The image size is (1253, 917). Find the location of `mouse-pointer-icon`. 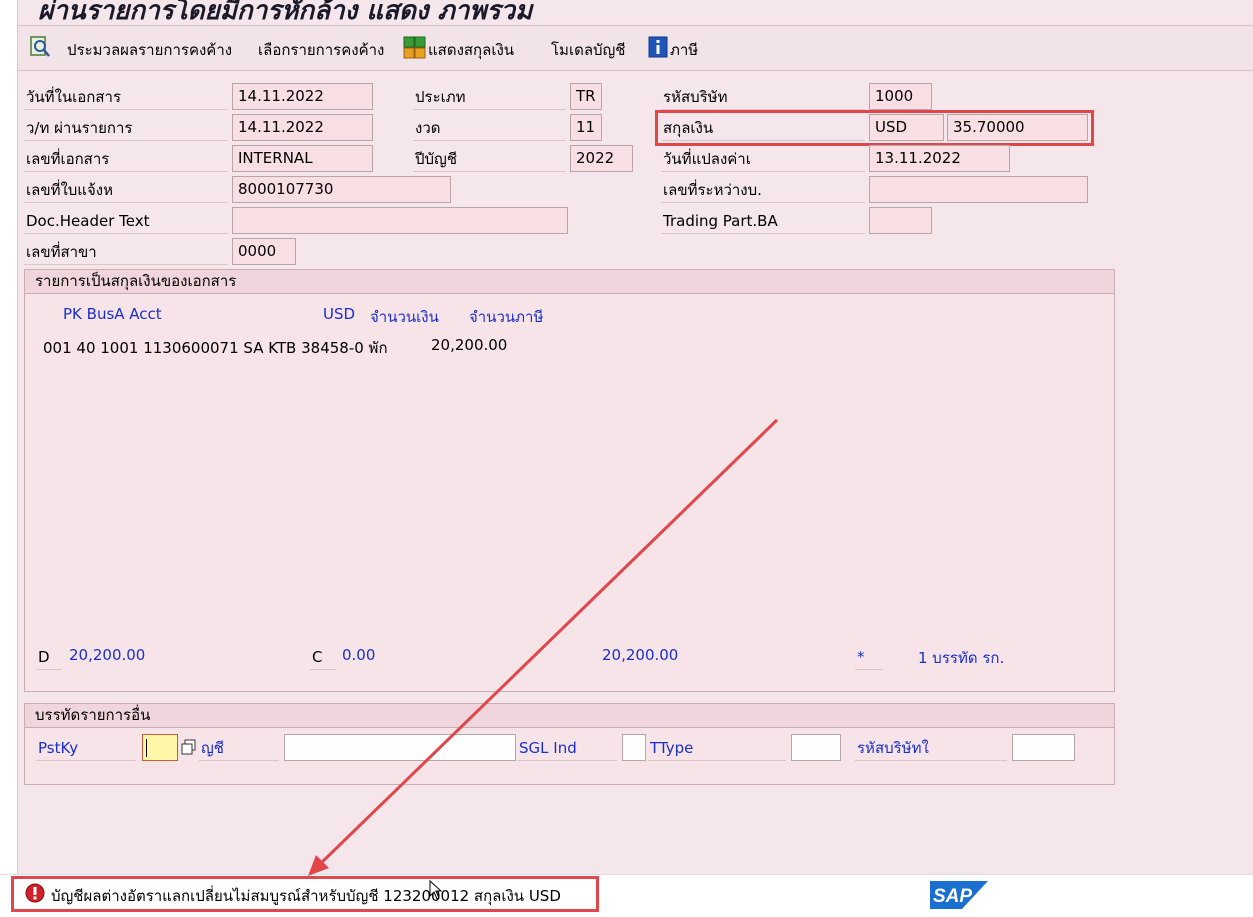

mouse-pointer-icon is located at coordinates (436, 890).